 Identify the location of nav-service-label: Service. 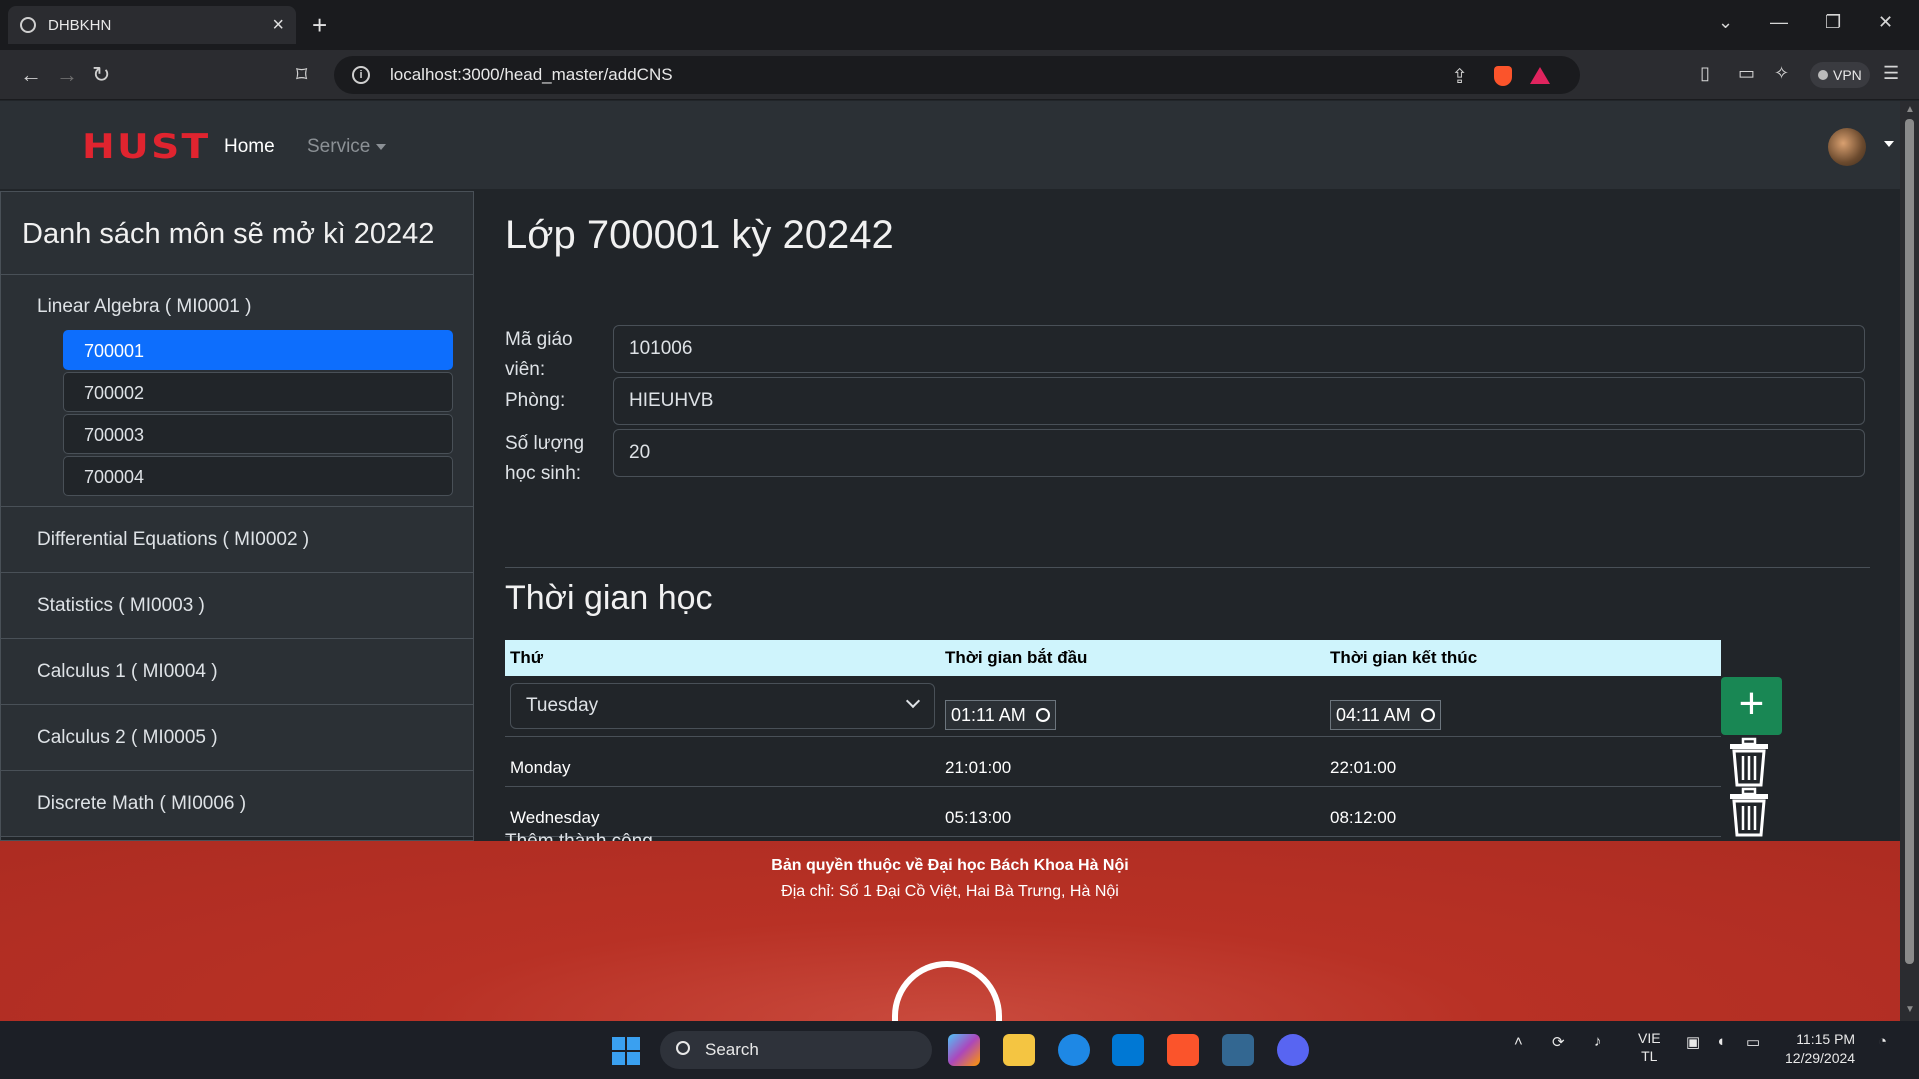
(339, 146).